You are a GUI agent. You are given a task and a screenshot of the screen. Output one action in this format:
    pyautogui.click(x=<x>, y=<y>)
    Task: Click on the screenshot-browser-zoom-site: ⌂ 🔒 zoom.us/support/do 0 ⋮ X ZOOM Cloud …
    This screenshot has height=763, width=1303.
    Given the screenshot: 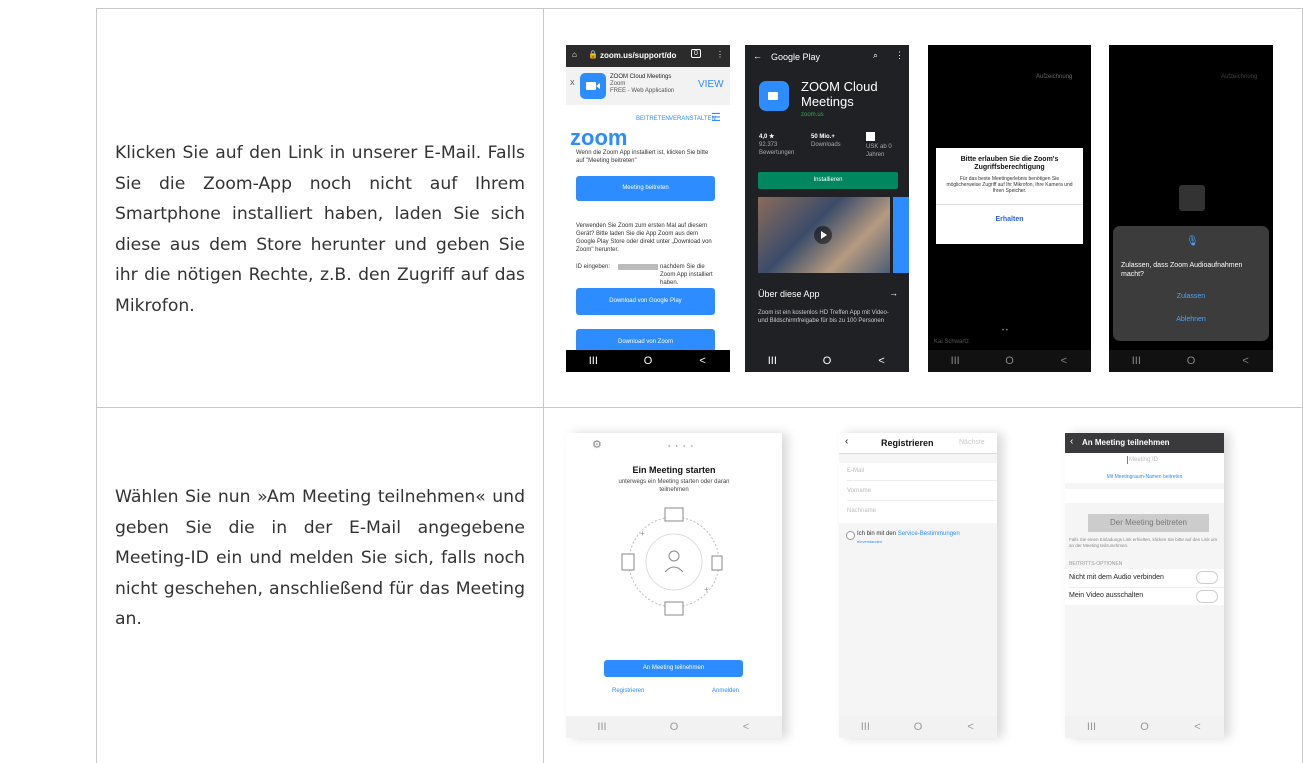 What is the action you would take?
    pyautogui.click(x=648, y=208)
    